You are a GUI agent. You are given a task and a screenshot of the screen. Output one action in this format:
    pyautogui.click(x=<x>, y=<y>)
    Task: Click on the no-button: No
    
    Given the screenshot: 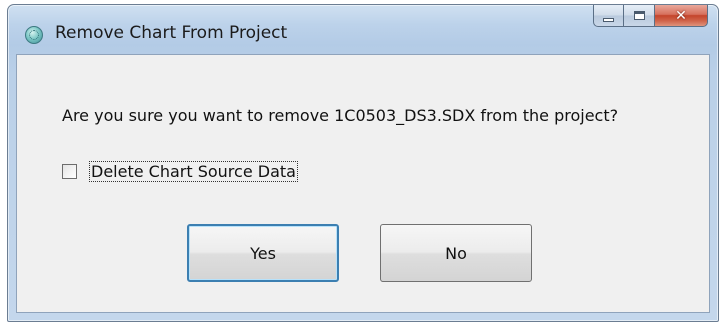 What is the action you would take?
    pyautogui.click(x=456, y=253)
    